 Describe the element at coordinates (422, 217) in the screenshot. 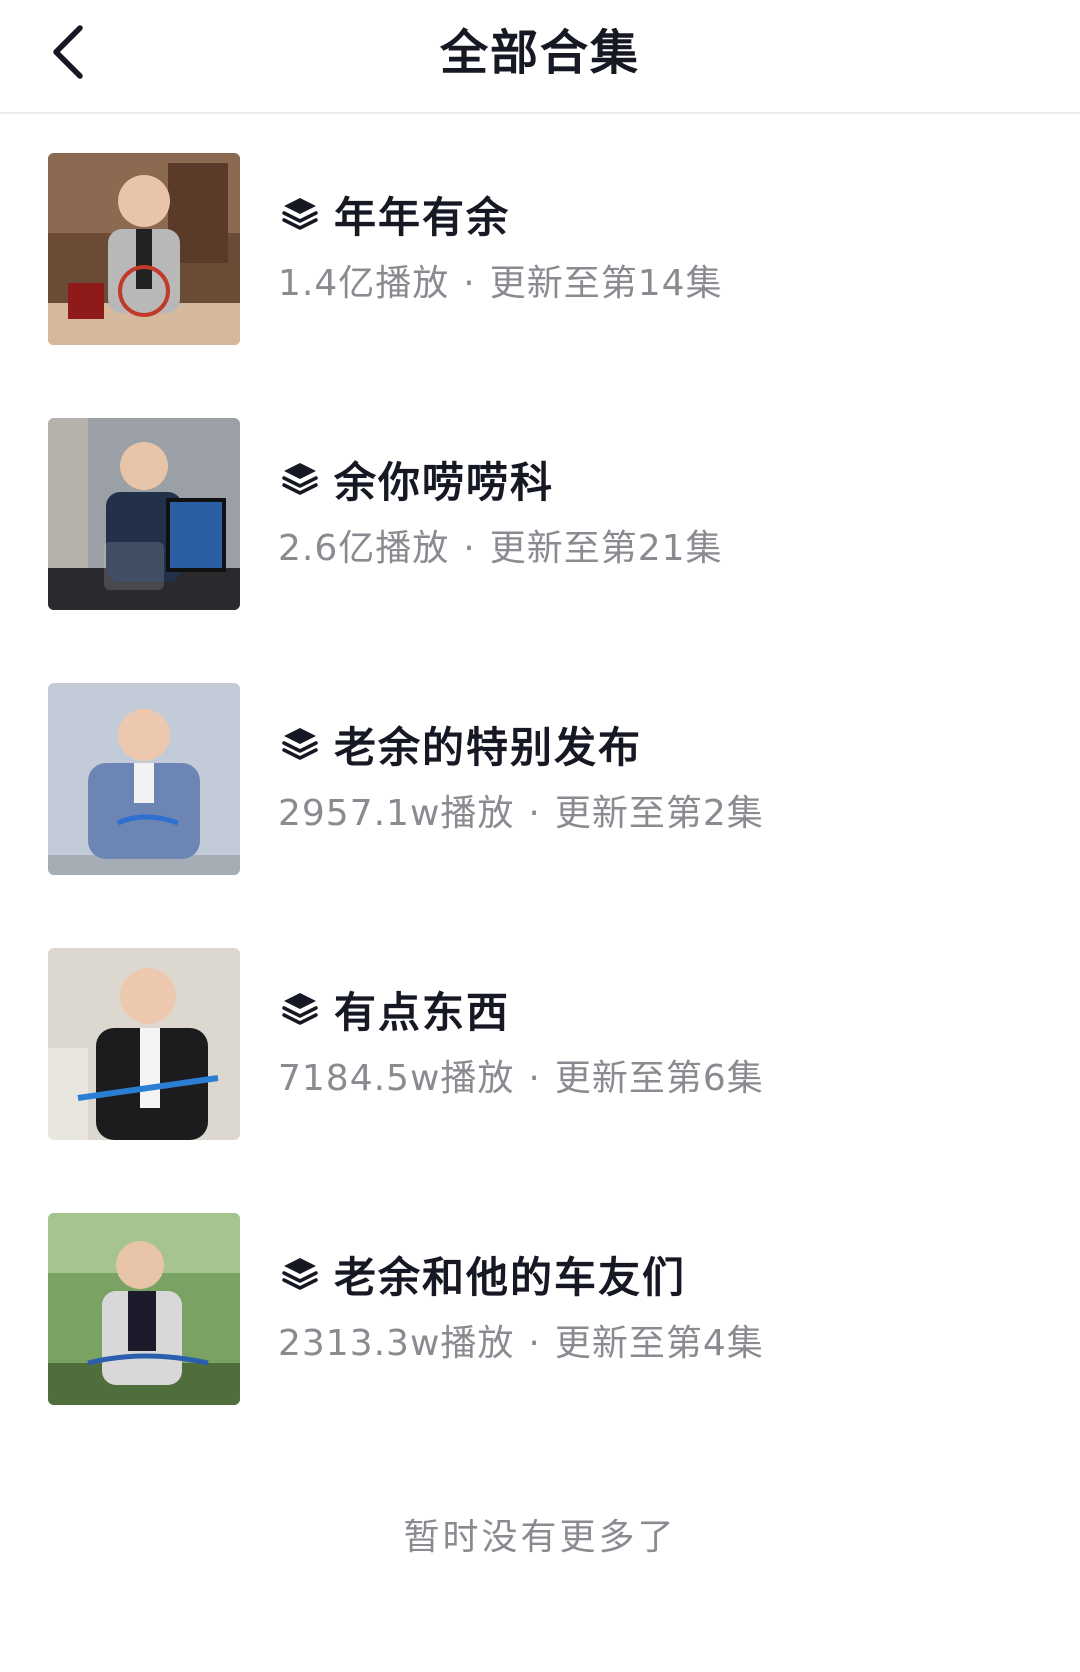

I see `collection-name: 年年有余` at that location.